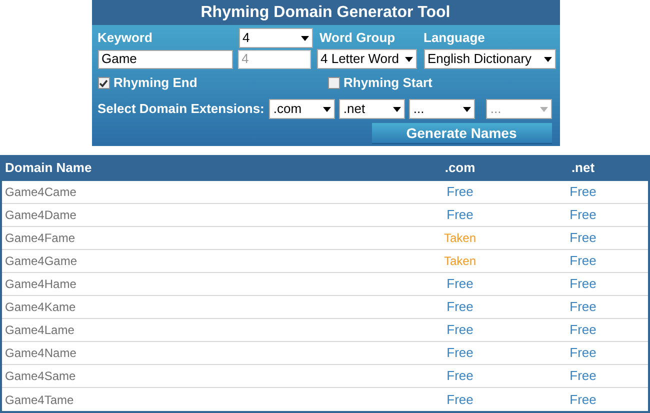  What do you see at coordinates (165, 59) in the screenshot?
I see `keyword-field: Game` at bounding box center [165, 59].